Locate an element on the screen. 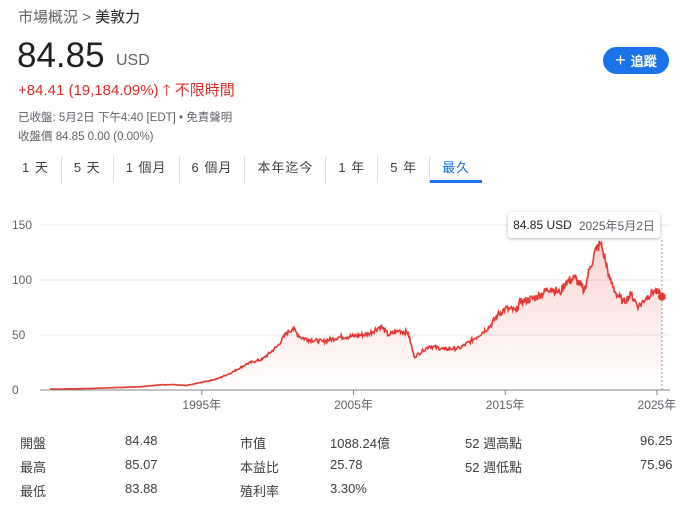  tab-4: 本年迄今 is located at coordinates (286, 169).